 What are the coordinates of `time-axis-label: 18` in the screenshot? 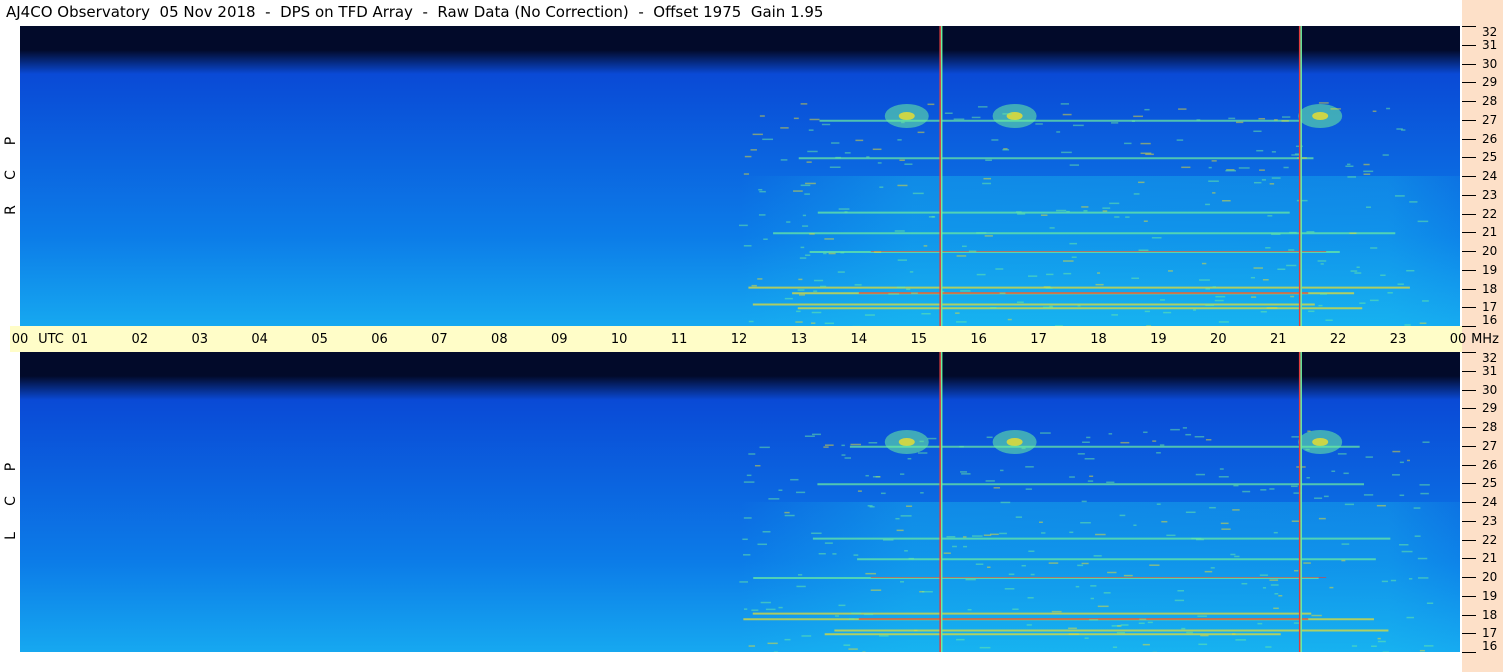 It's located at (1098, 339).